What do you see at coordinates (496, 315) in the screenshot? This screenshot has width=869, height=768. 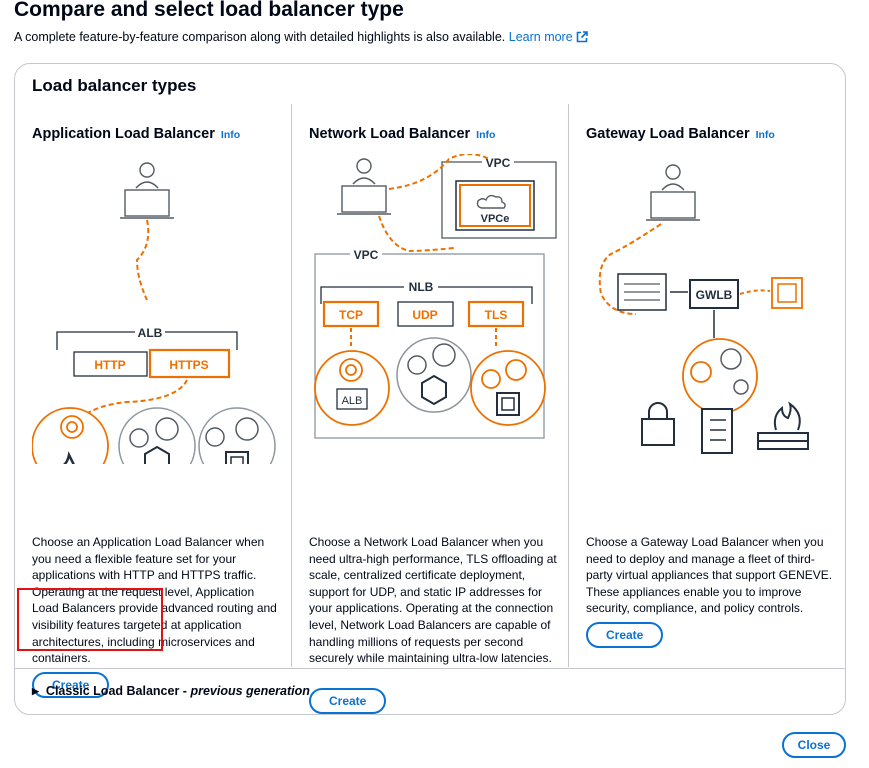 I see `tls-label: TLS` at bounding box center [496, 315].